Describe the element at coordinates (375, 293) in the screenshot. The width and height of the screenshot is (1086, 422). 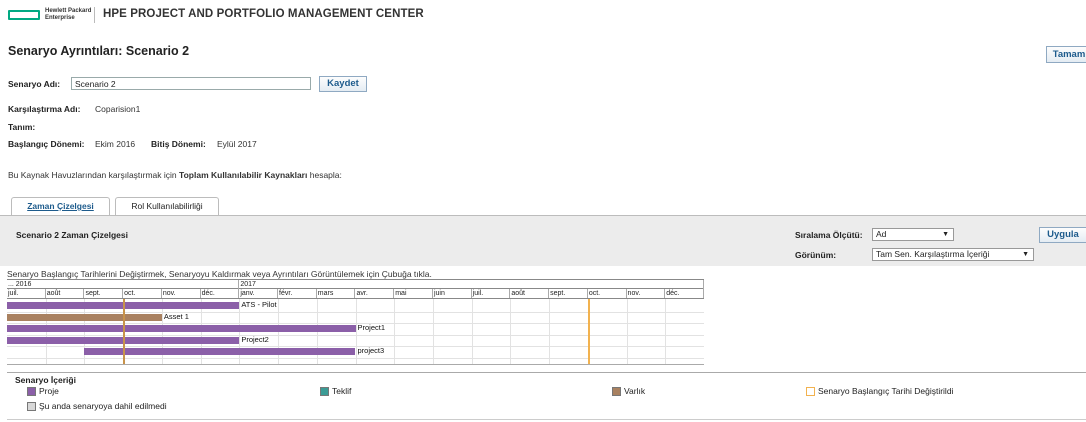
I see `gantt-month-cell: avr.` at that location.